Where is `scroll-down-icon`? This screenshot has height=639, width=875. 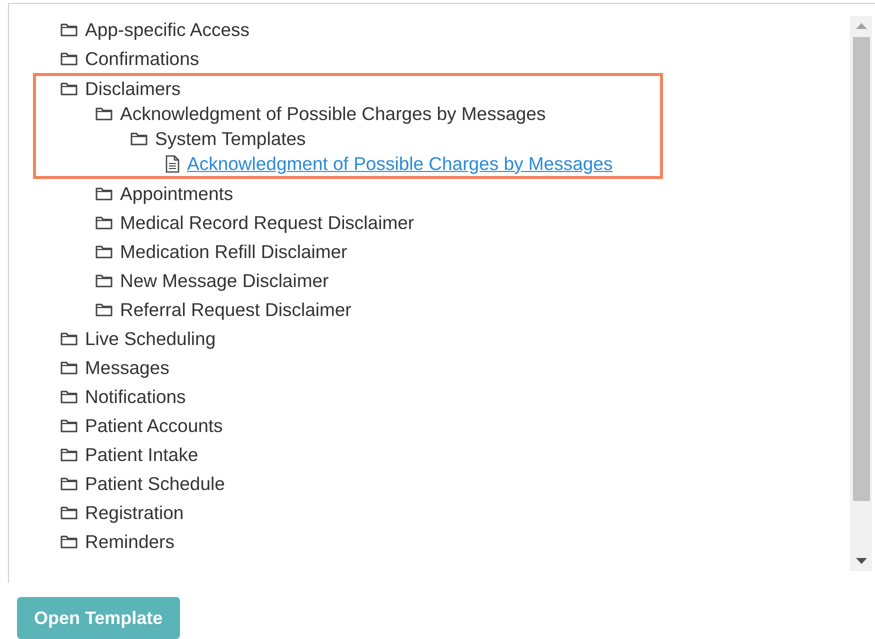 scroll-down-icon is located at coordinates (861, 561).